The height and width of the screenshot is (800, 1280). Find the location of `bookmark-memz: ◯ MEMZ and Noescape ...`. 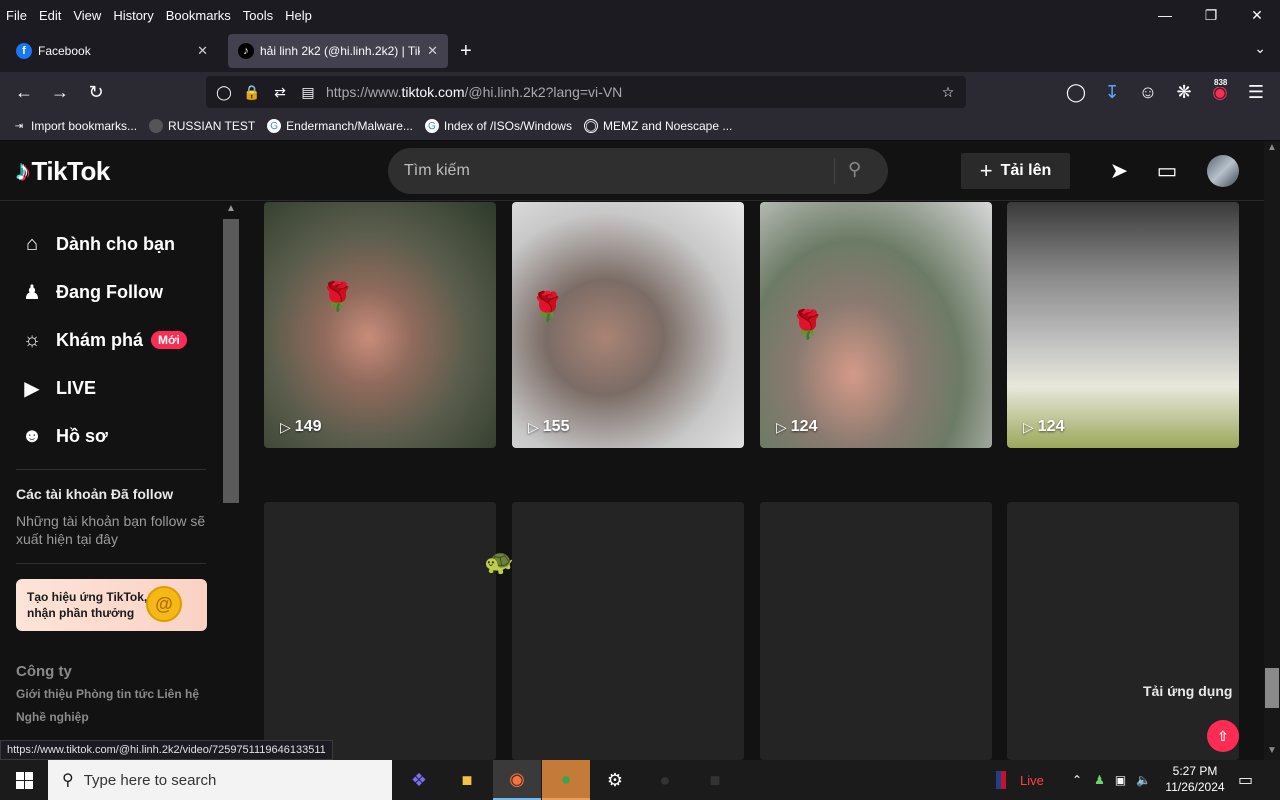

bookmark-memz: ◯ MEMZ and Noescape ... is located at coordinates (657, 126).